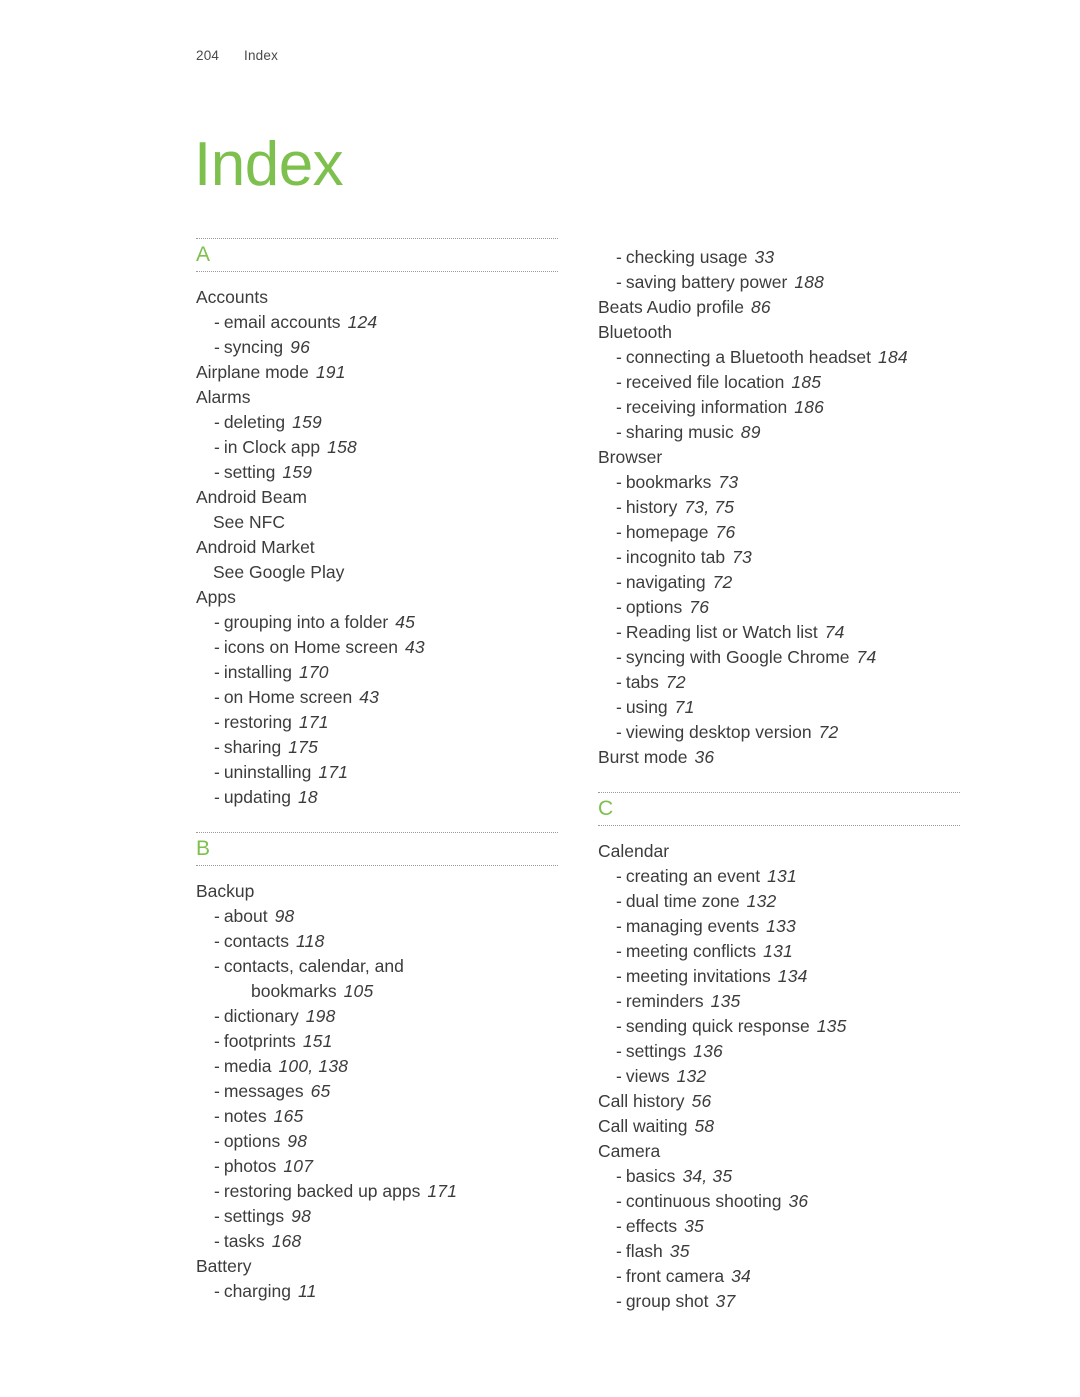 This screenshot has height=1397, width=1080. Describe the element at coordinates (377, 297) in the screenshot. I see `index-entry-main: Accounts` at that location.